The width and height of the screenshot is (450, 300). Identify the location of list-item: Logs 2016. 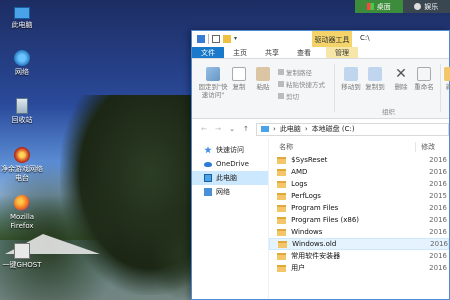
(359, 184).